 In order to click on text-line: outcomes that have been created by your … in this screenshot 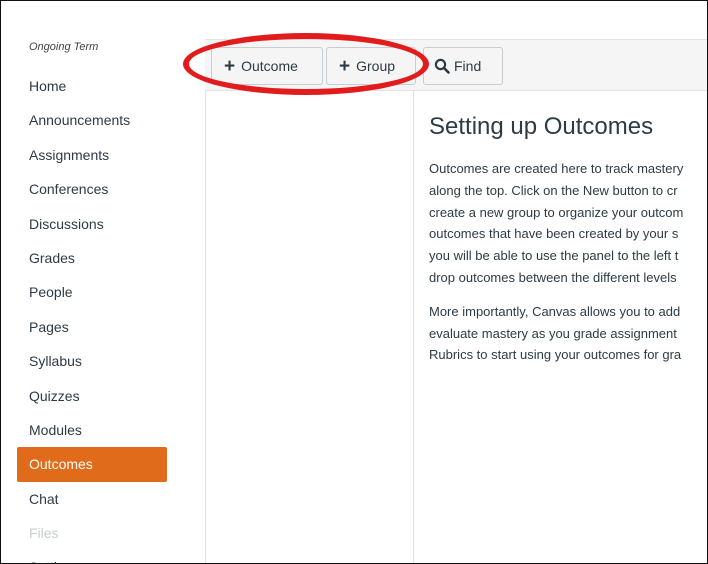, I will do `click(554, 234)`.